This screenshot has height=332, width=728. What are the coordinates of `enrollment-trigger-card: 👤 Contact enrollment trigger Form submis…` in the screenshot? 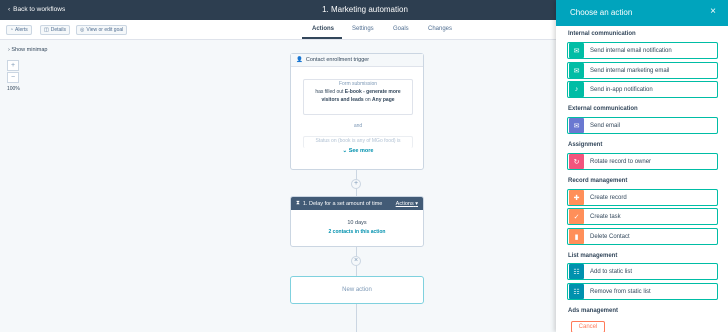 It's located at (357, 111).